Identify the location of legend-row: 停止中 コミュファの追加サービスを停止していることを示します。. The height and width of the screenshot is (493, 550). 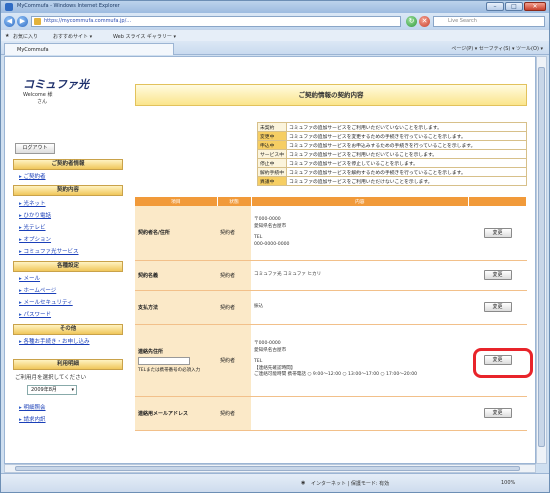
(392, 163).